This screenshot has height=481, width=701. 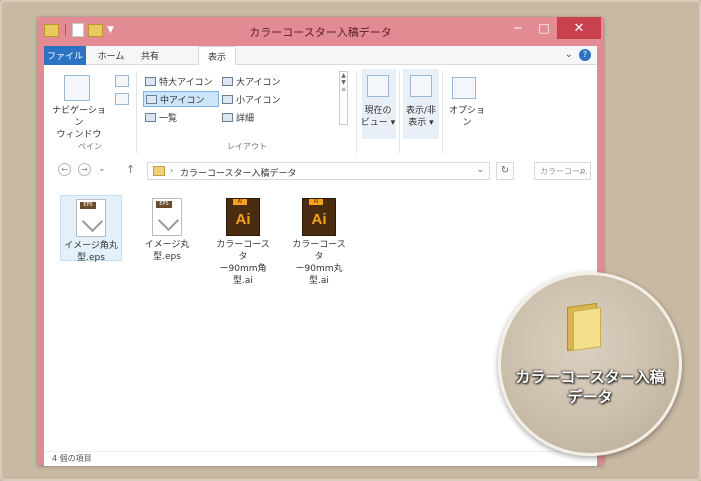 I want to click on help-icon: ?, so click(x=585, y=55).